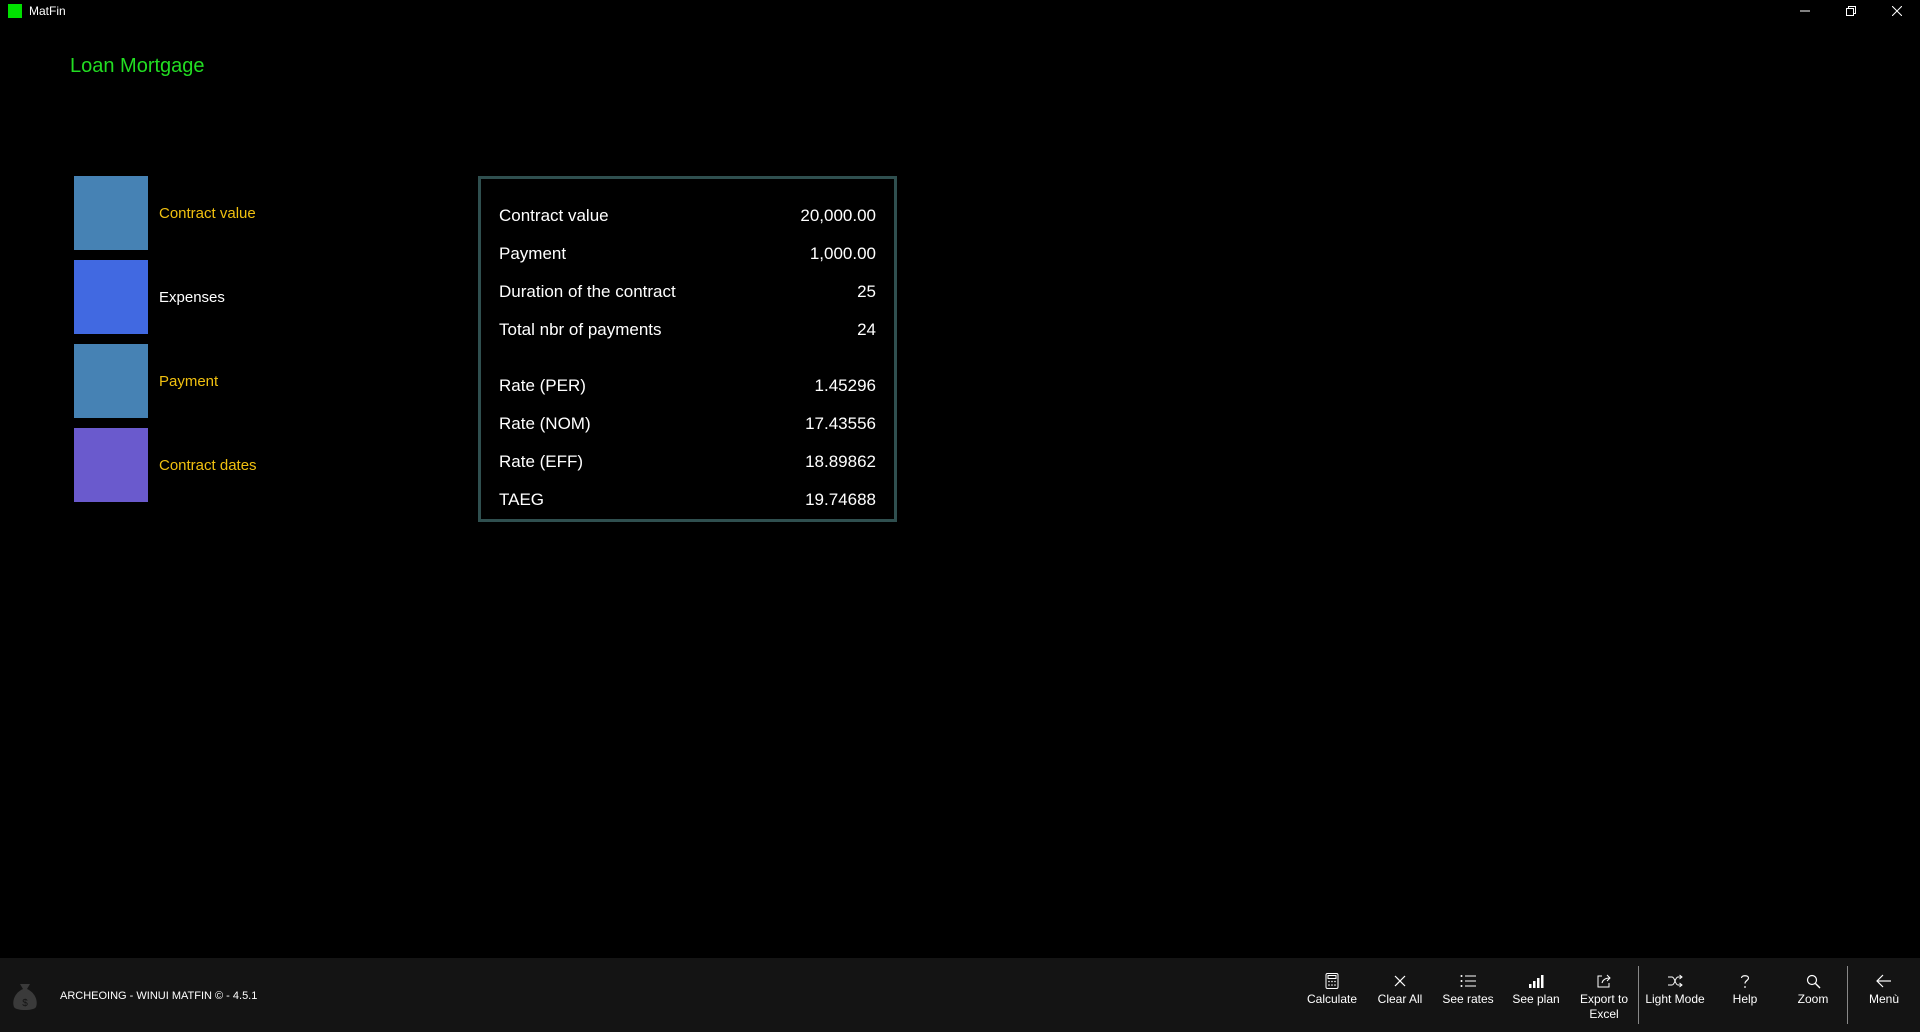 This screenshot has width=1920, height=1032. I want to click on row-value: 20,000.00, so click(838, 215).